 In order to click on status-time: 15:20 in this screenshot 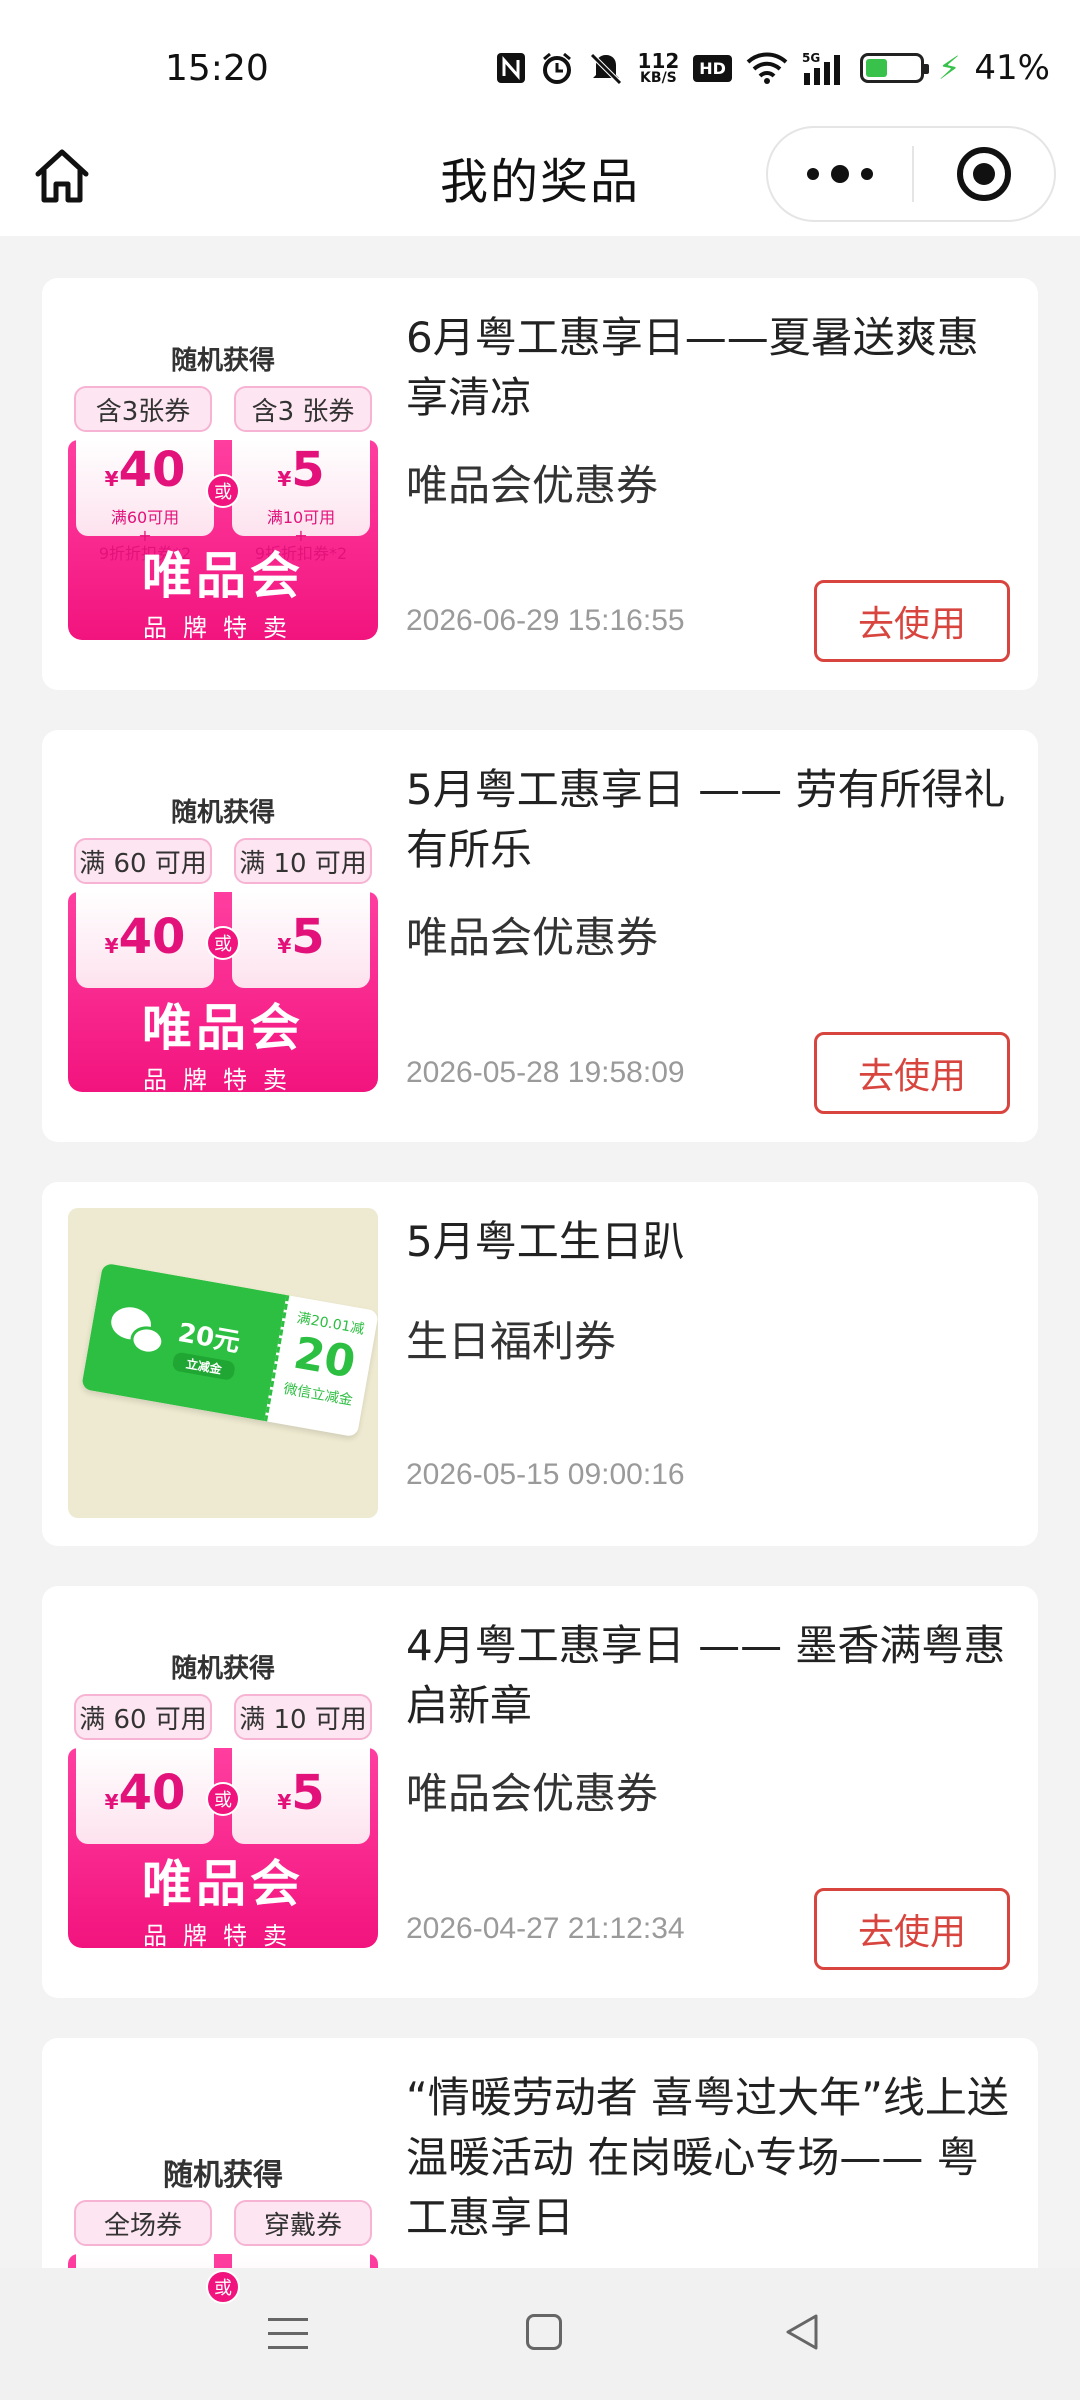, I will do `click(217, 68)`.